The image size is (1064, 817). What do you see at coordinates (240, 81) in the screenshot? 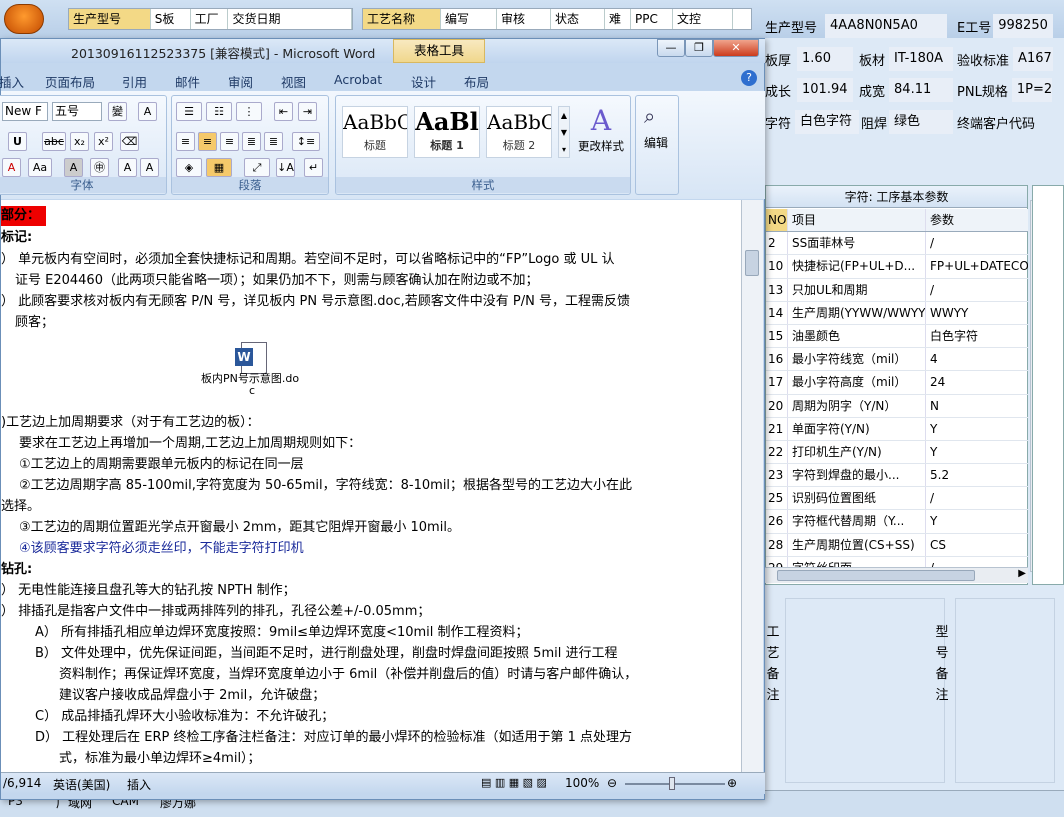
I see `tab-review: 审阅` at bounding box center [240, 81].